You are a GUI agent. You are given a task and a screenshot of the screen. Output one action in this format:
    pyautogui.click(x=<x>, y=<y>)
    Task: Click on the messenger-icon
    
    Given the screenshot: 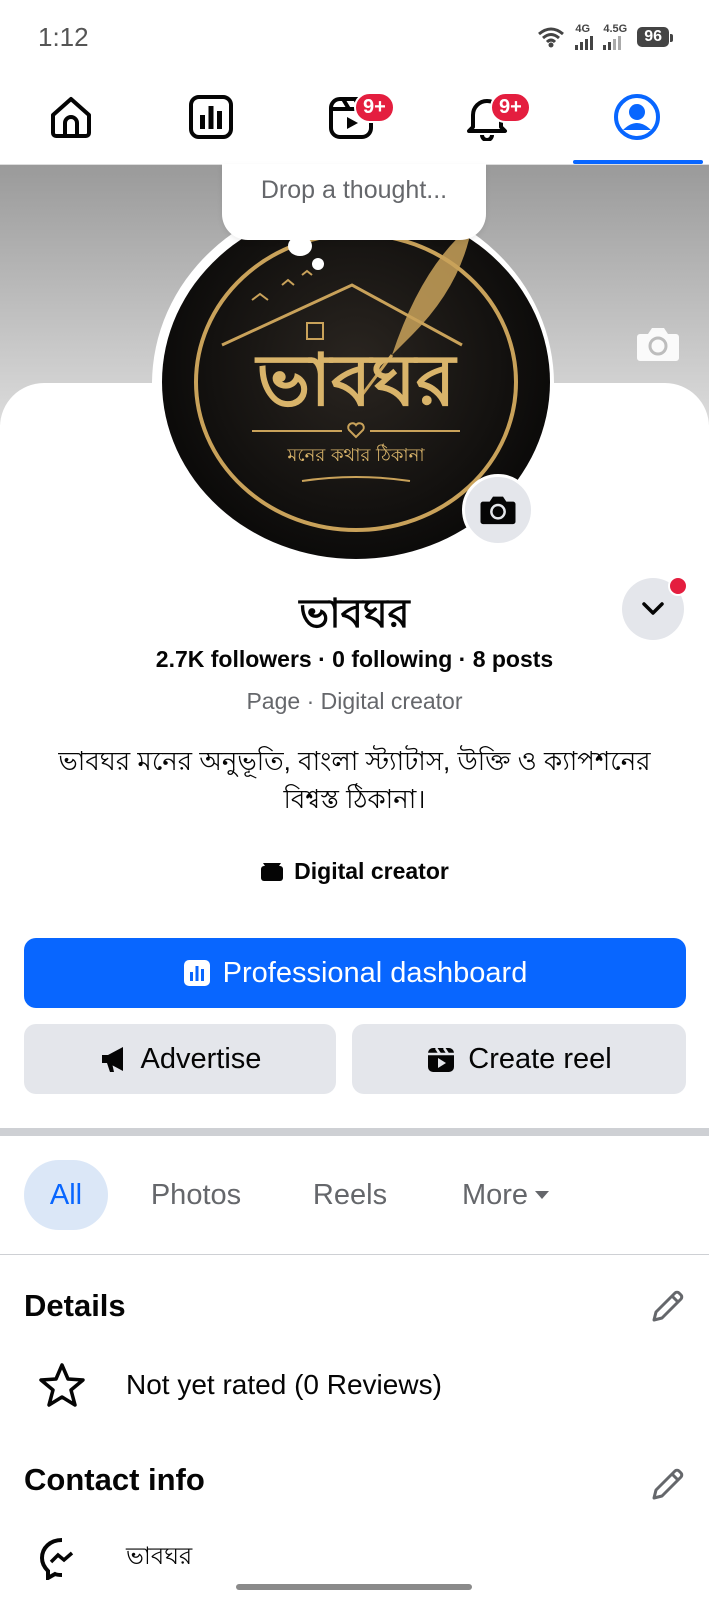 What is the action you would take?
    pyautogui.click(x=56, y=1559)
    